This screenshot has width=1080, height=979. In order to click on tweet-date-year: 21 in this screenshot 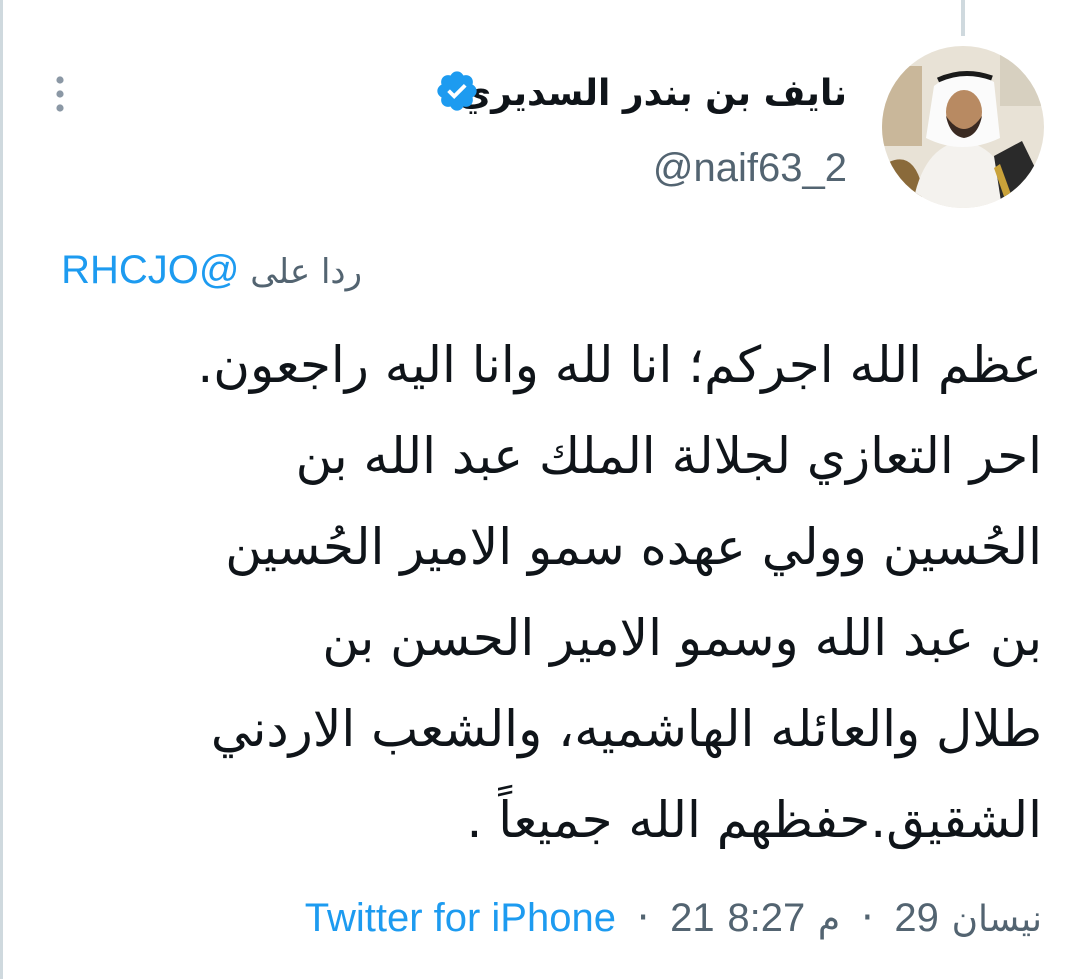, I will do `click(692, 918)`.